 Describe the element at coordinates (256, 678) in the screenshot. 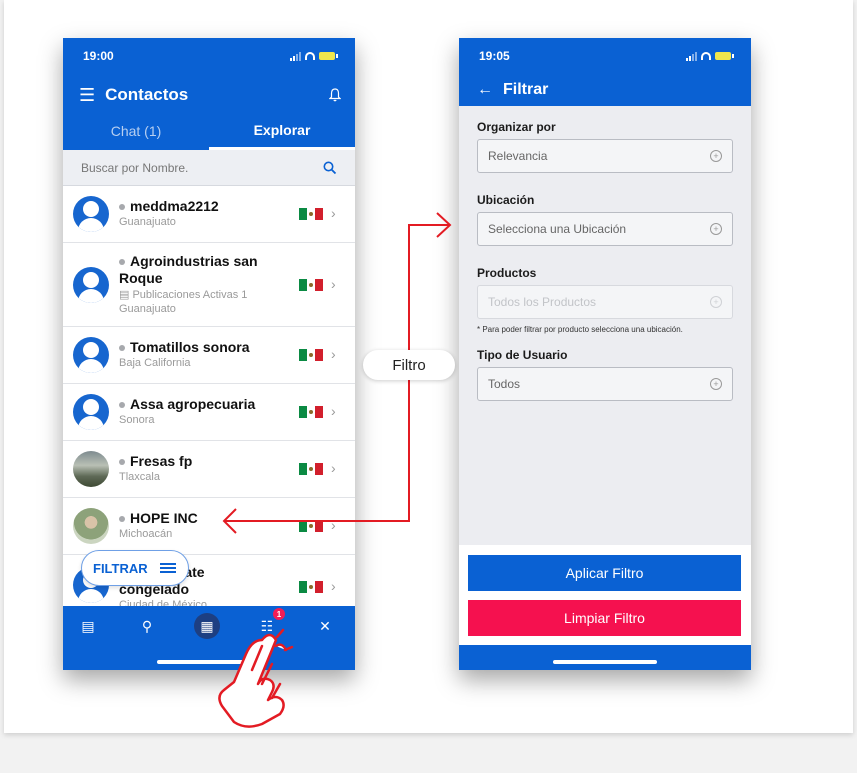

I see `hand-pointer-icon` at that location.